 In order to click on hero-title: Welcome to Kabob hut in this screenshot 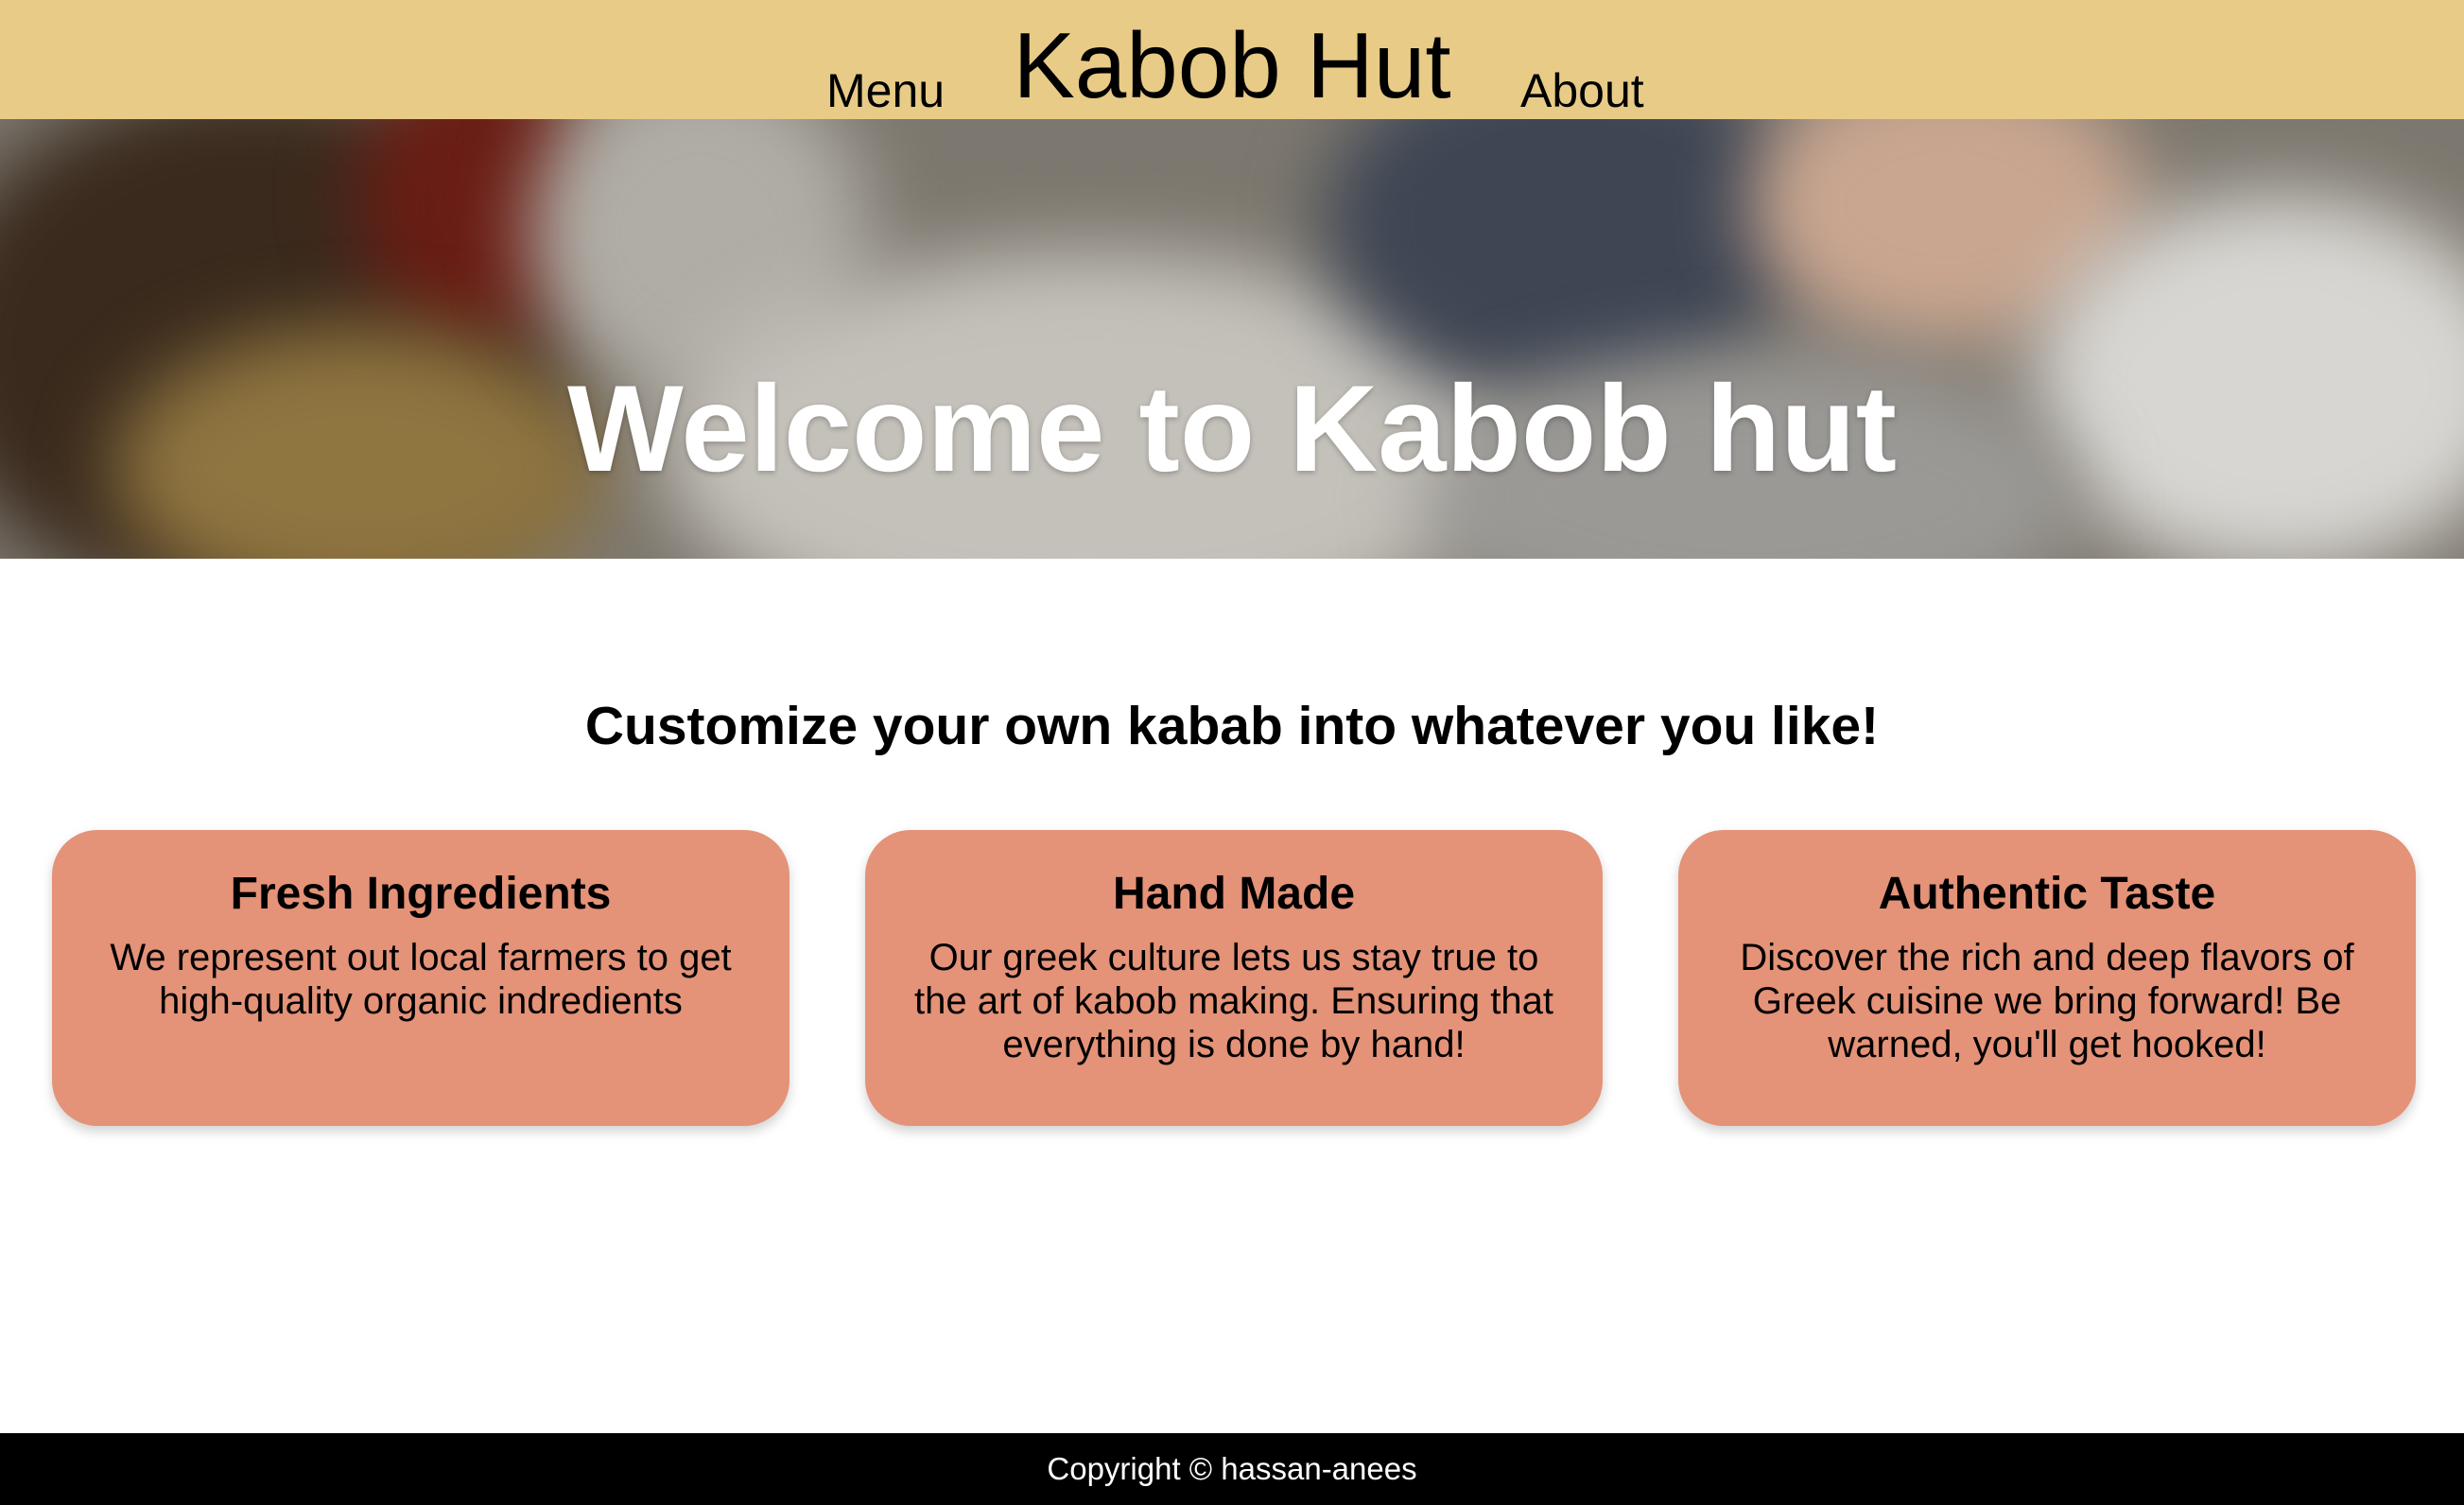, I will do `click(1232, 428)`.